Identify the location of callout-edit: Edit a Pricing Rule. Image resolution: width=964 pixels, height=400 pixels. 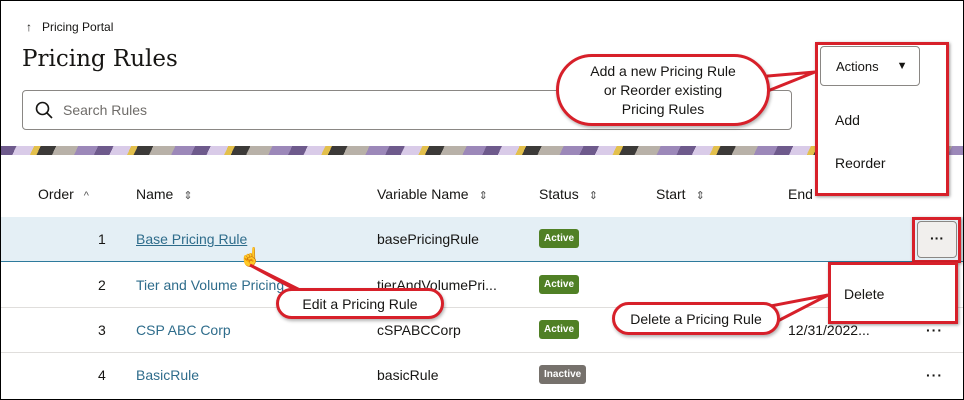
(360, 303).